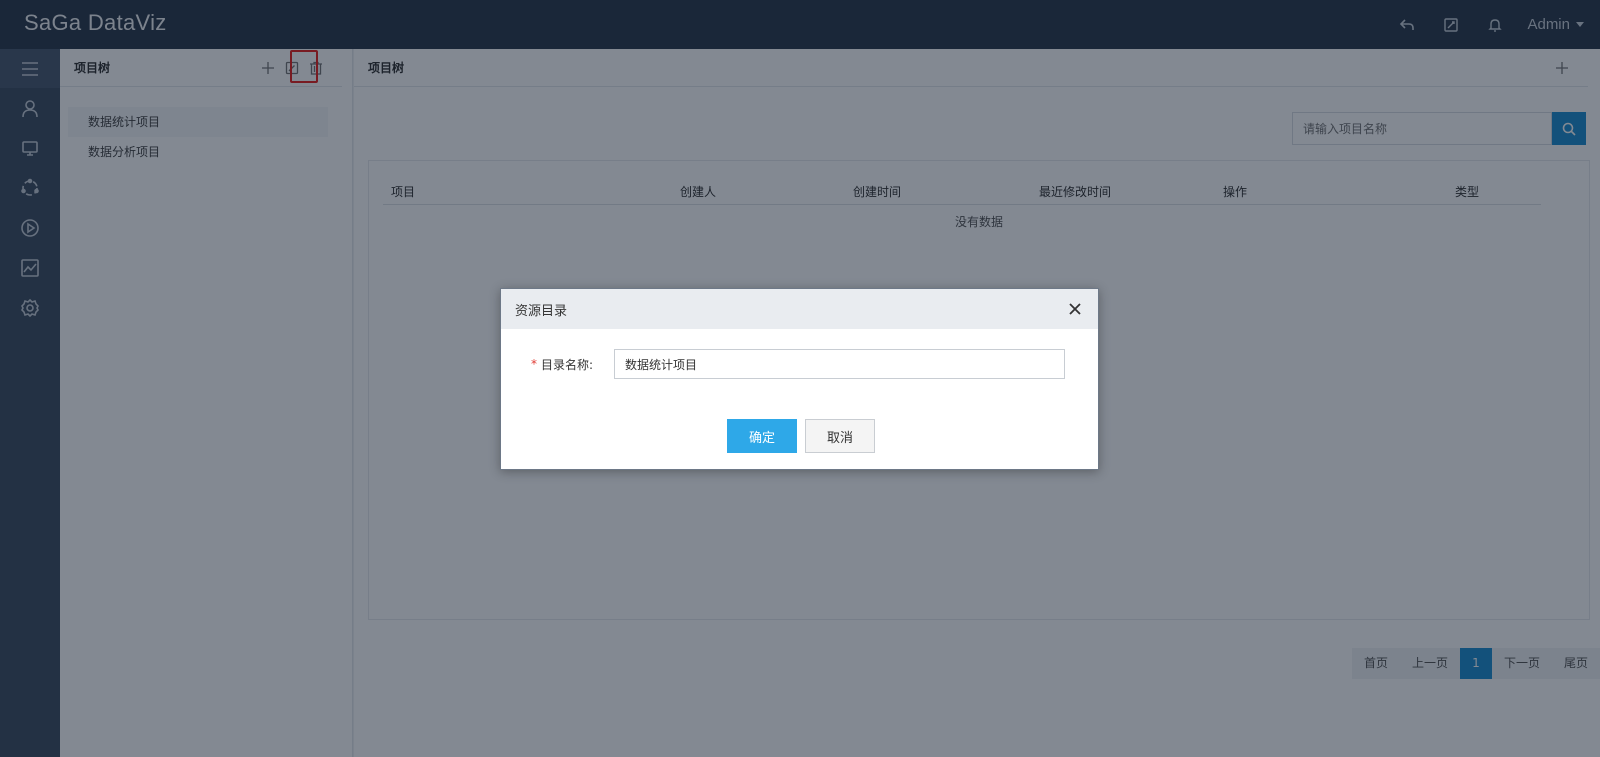 This screenshot has height=757, width=1600. What do you see at coordinates (534, 364) in the screenshot?
I see `required-mark: *` at bounding box center [534, 364].